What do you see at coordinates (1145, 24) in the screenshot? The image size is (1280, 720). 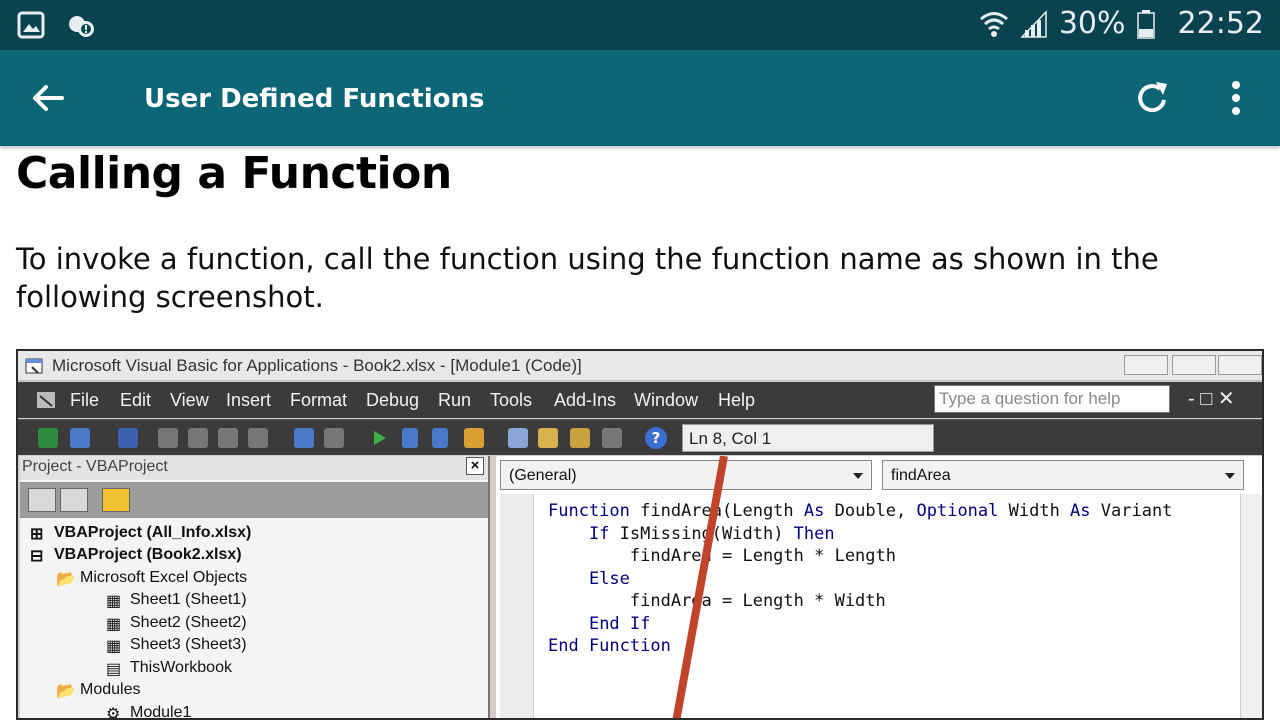 I see `battery-icon` at bounding box center [1145, 24].